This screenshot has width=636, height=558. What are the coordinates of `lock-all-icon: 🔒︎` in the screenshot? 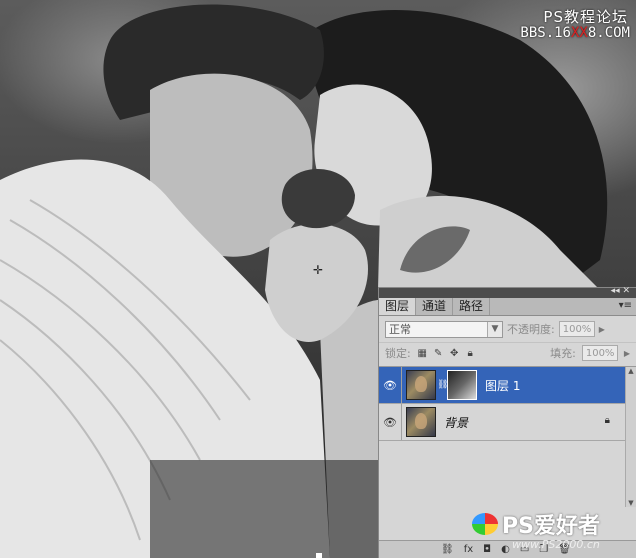 It's located at (470, 353).